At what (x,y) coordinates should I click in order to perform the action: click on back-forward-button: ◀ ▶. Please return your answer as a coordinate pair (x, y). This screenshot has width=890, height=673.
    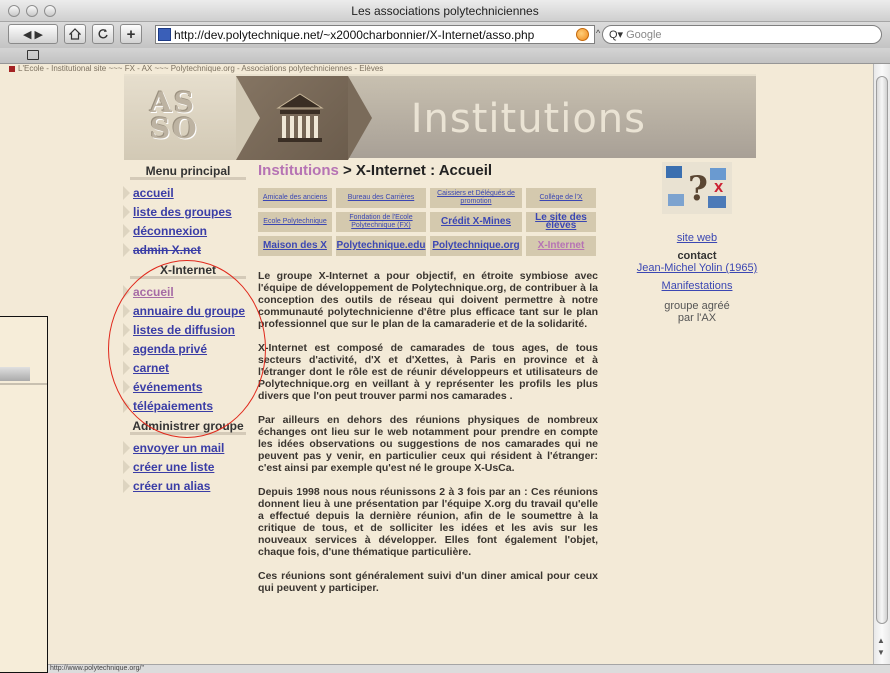
    Looking at the image, I should click on (33, 34).